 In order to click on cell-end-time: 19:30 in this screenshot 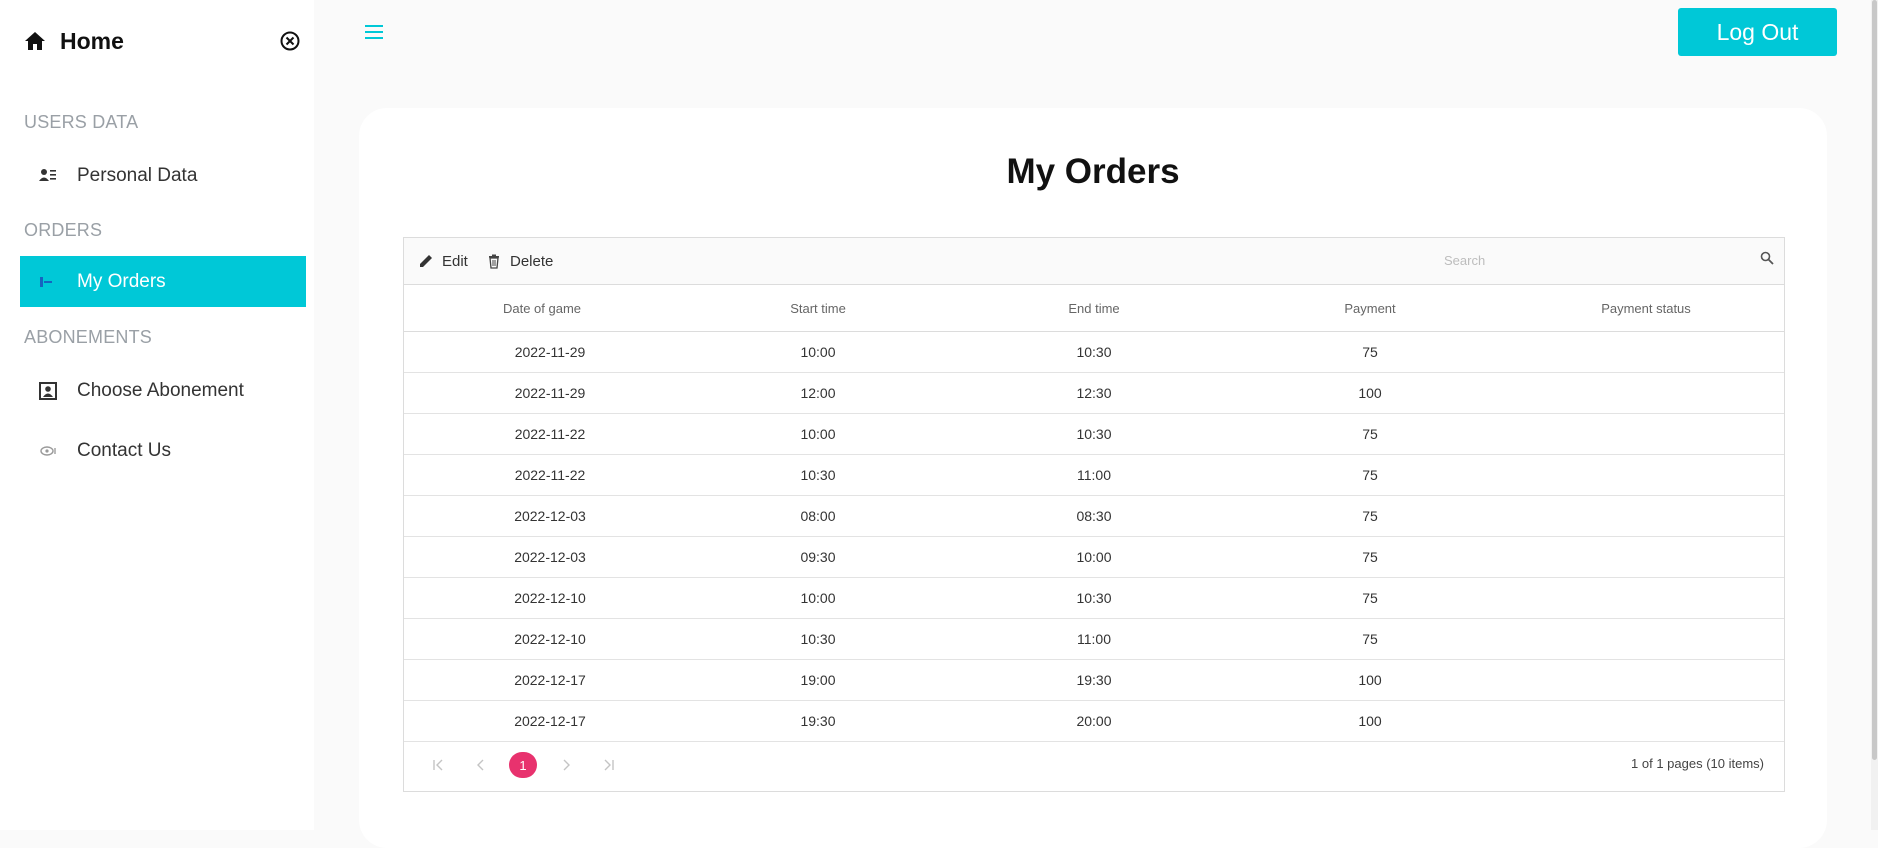, I will do `click(1094, 680)`.